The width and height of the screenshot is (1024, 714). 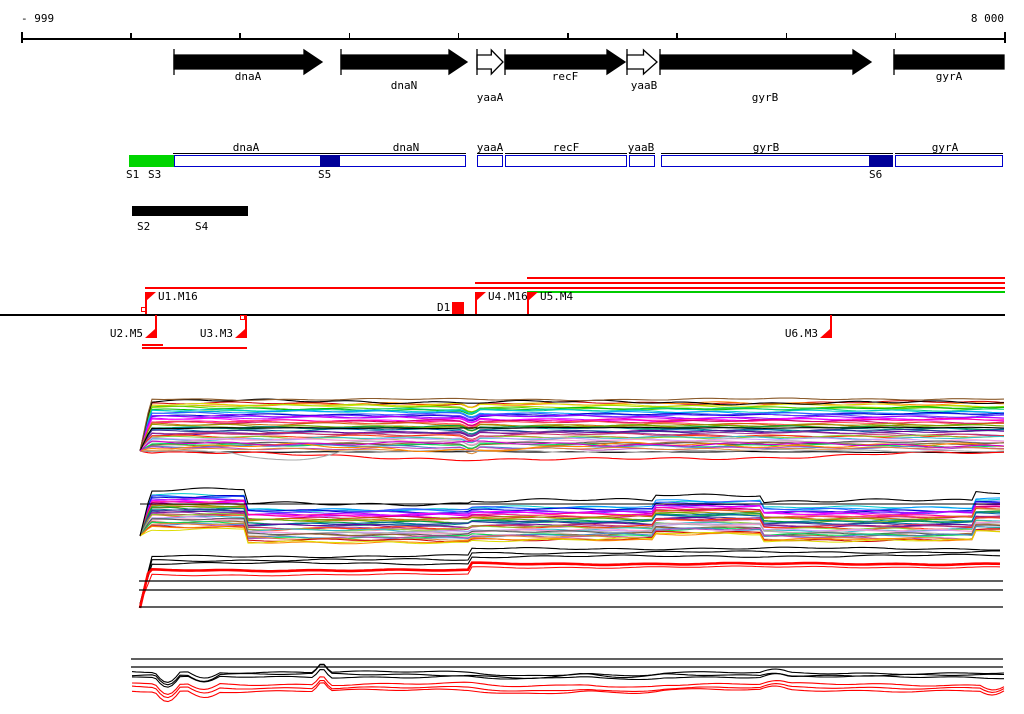 I want to click on gene-arrow-label-dnaA: dnaA, so click(x=248, y=76).